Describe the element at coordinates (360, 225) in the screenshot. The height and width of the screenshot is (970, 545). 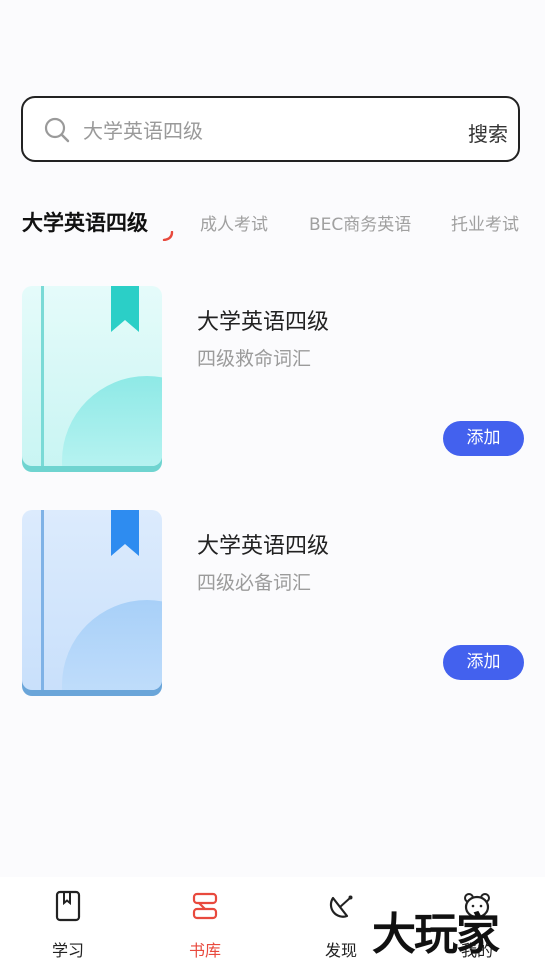
I see `tab-bec: BEC商务英语` at that location.